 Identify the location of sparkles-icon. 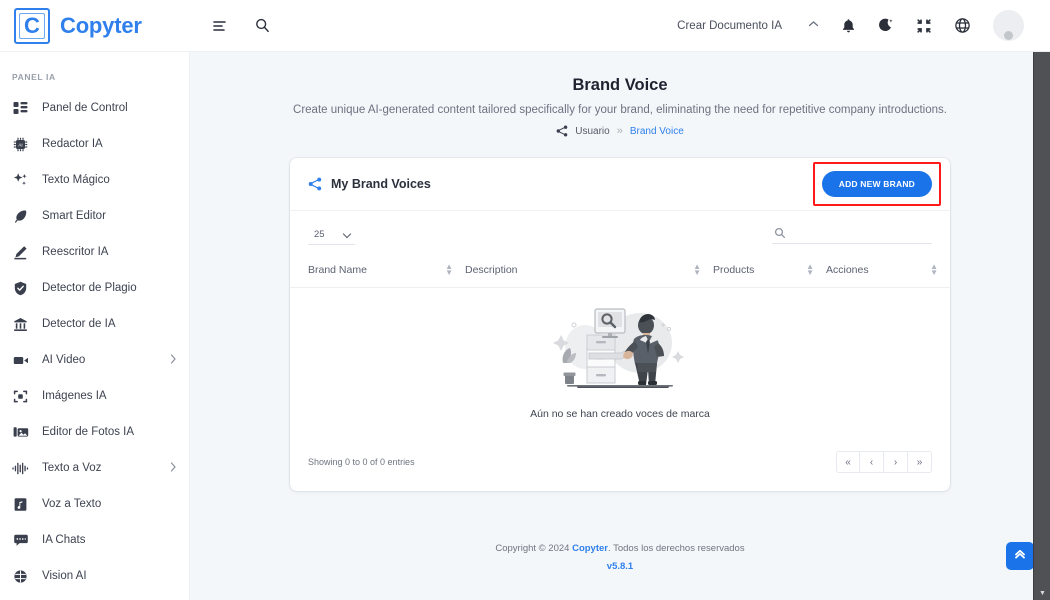
(20, 180).